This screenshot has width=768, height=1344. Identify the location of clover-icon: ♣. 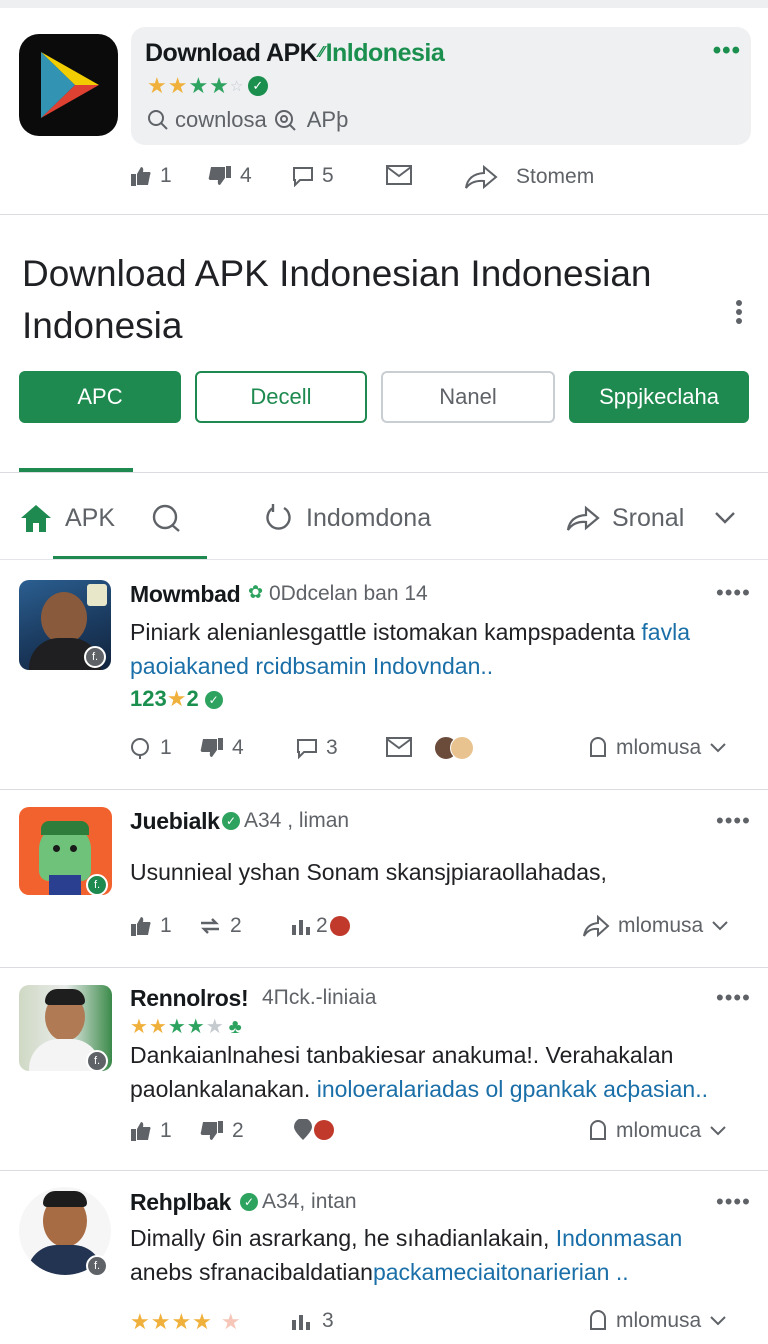
(235, 1027).